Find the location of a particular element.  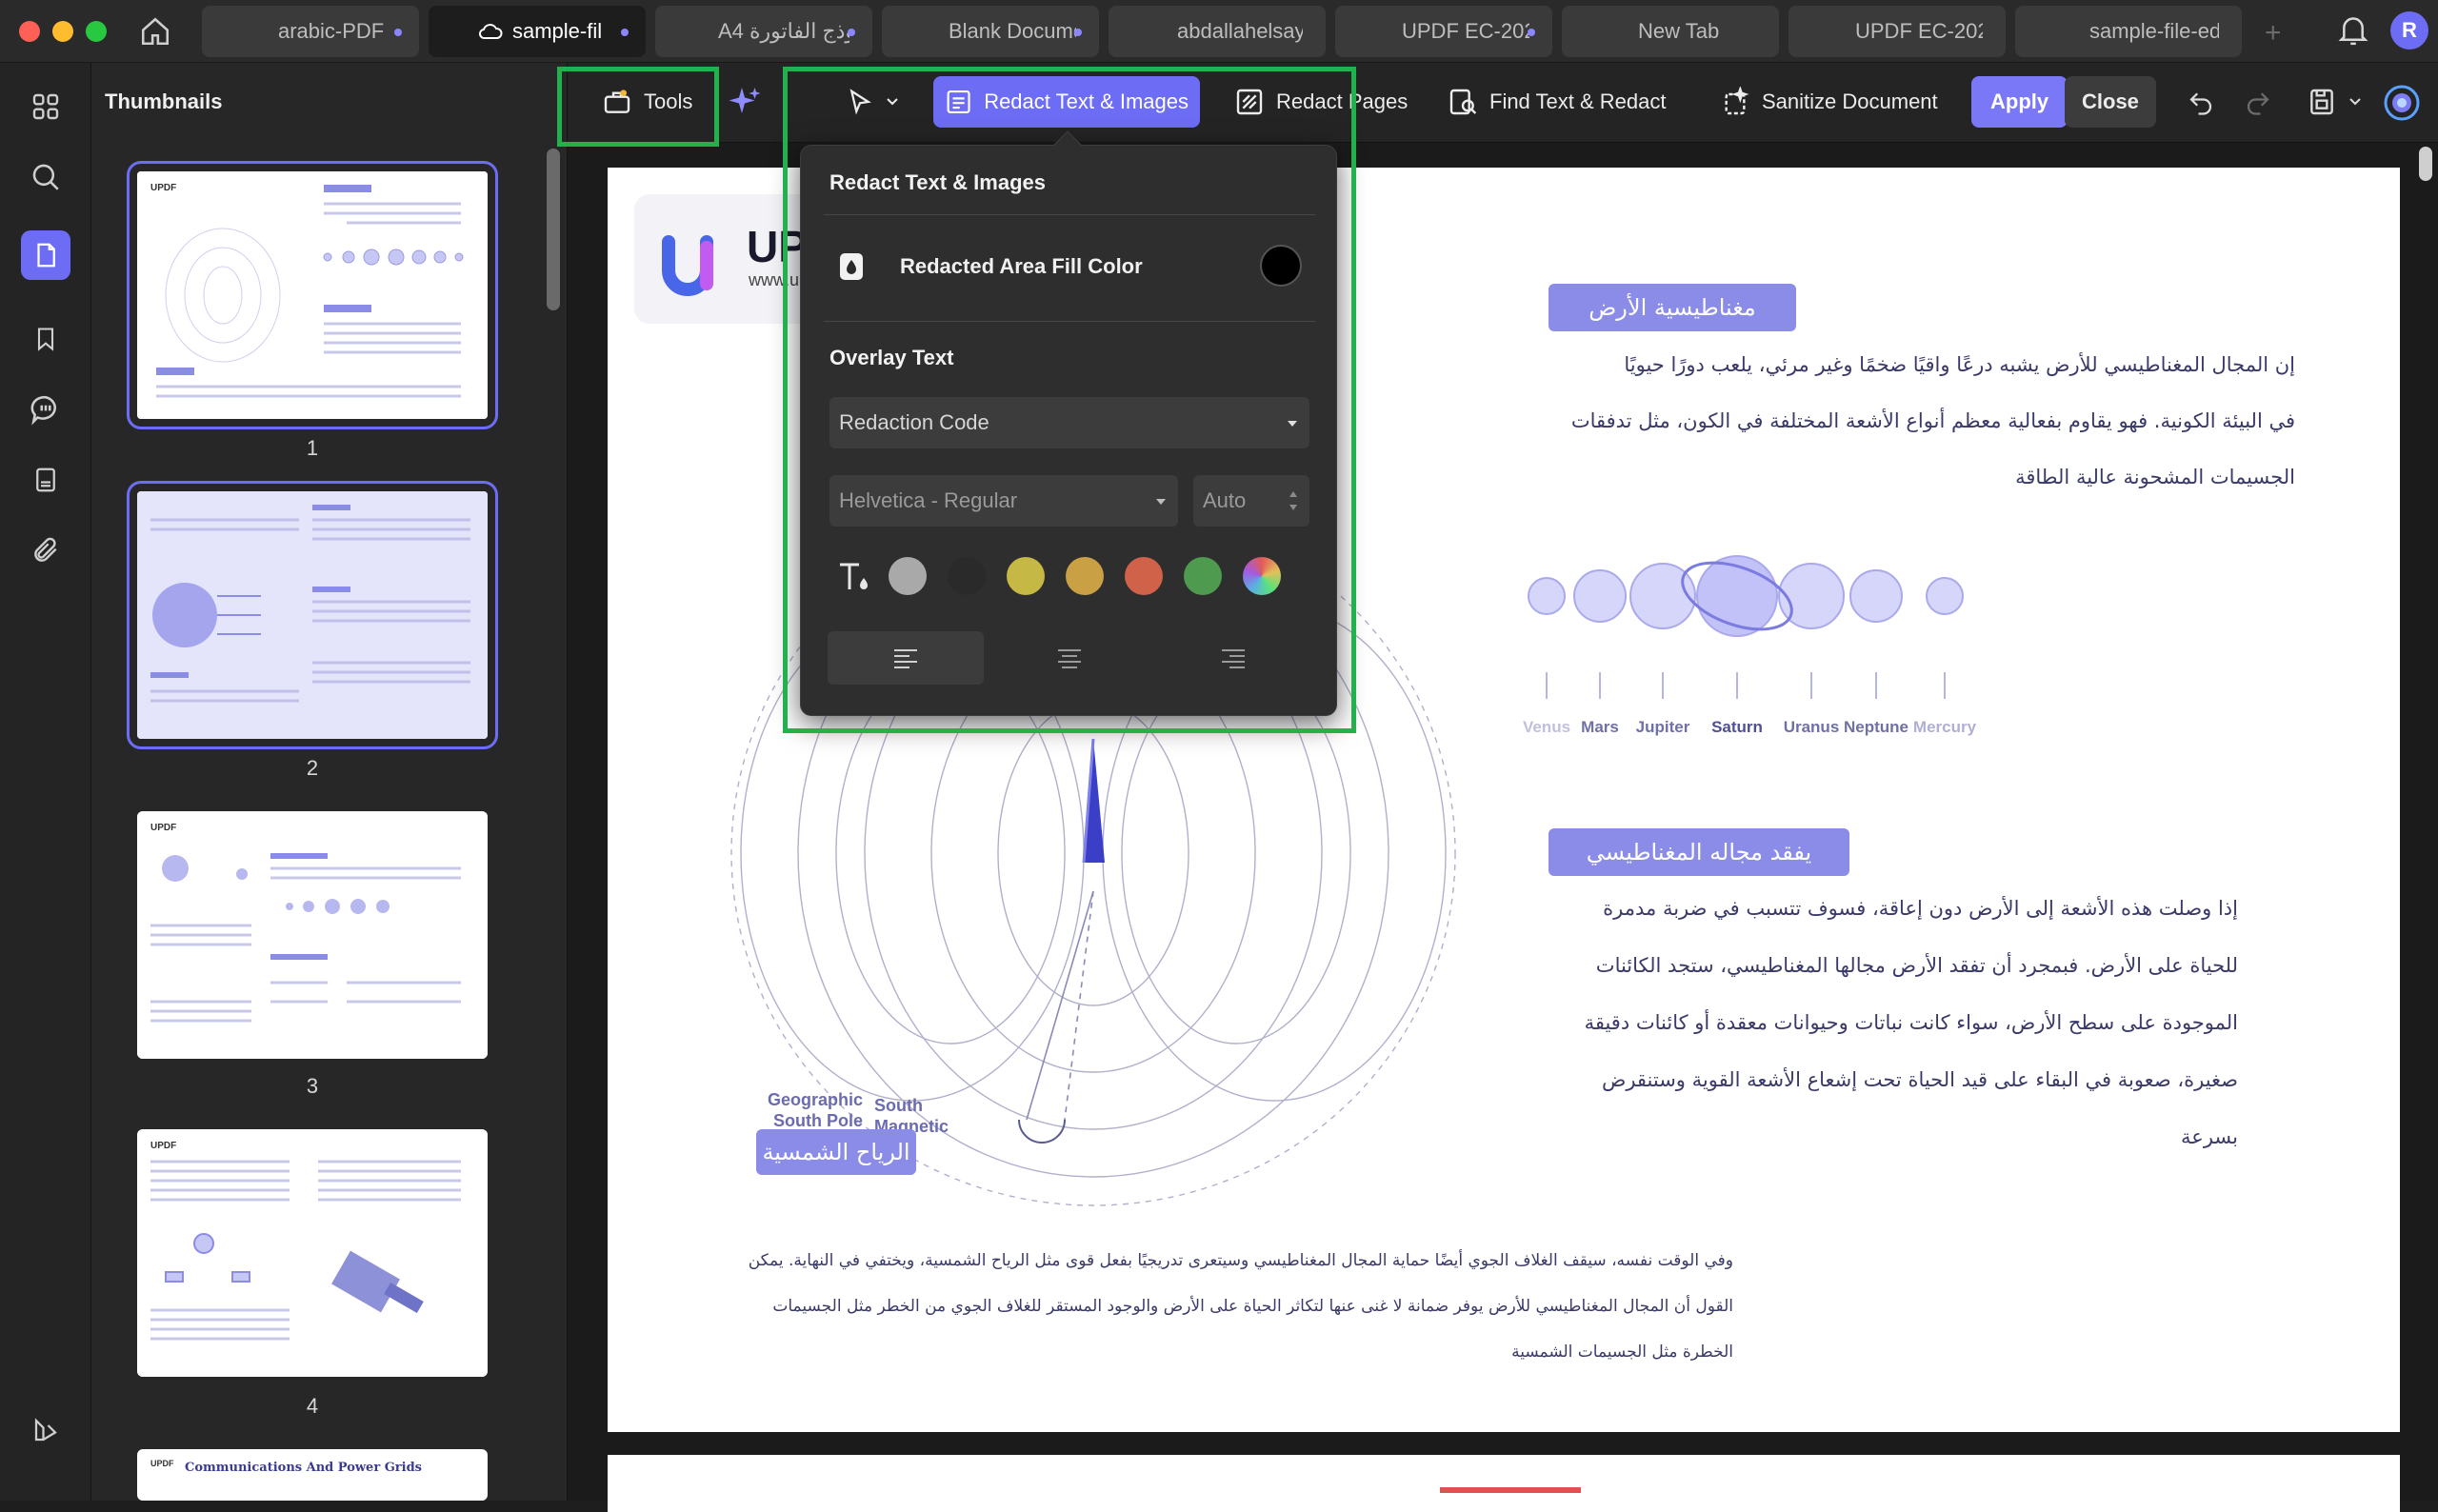

tab-label: arabic-PDF is located at coordinates (331, 31).